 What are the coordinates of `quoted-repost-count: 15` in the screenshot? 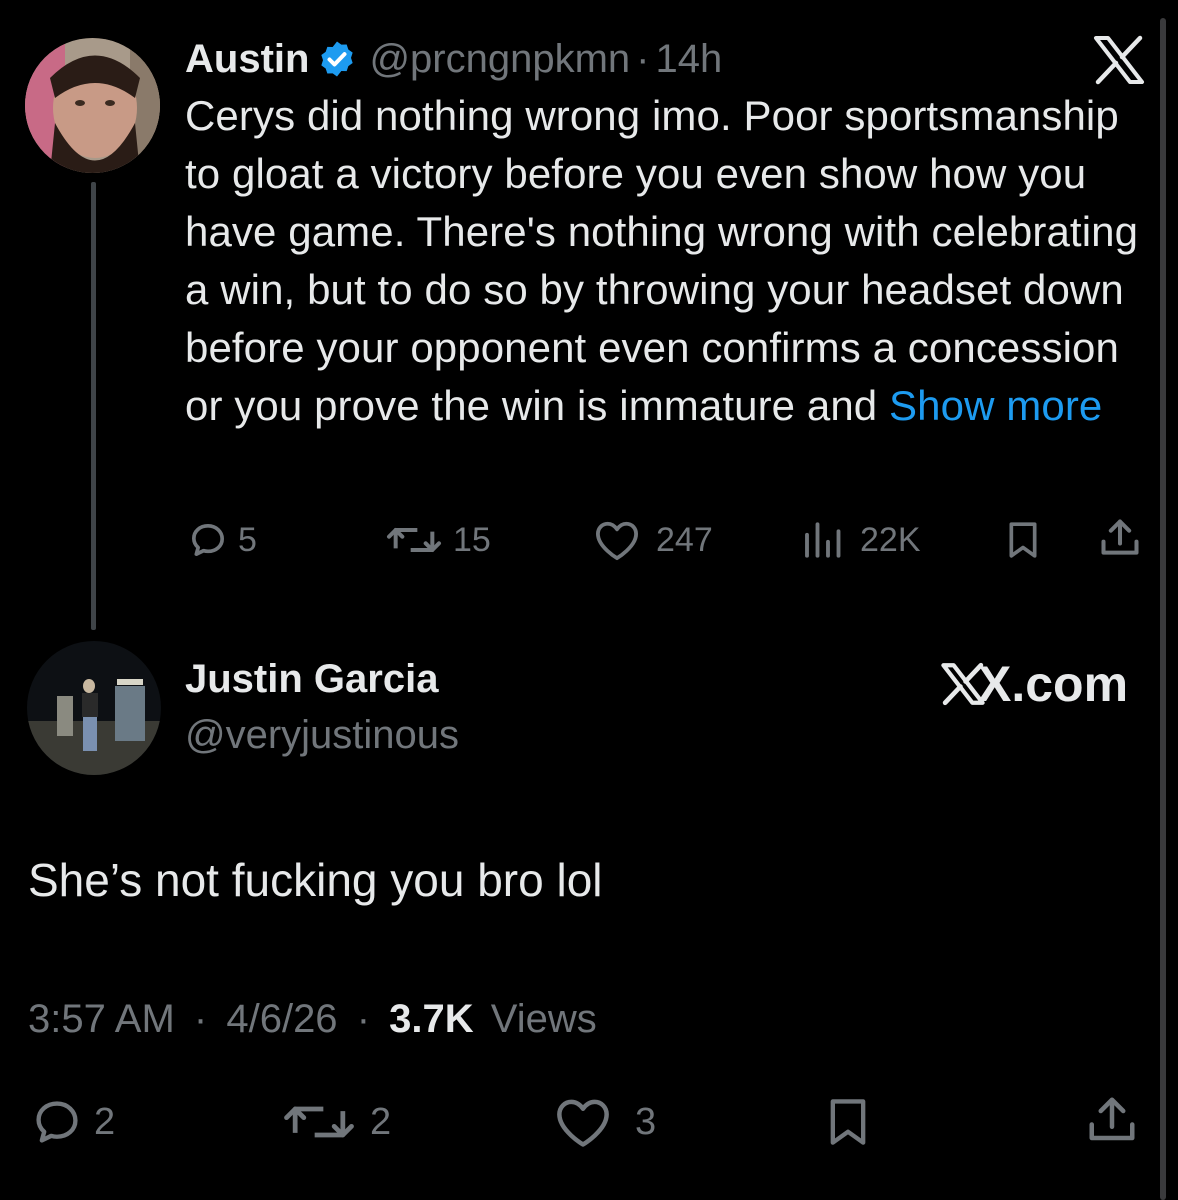 It's located at (472, 539).